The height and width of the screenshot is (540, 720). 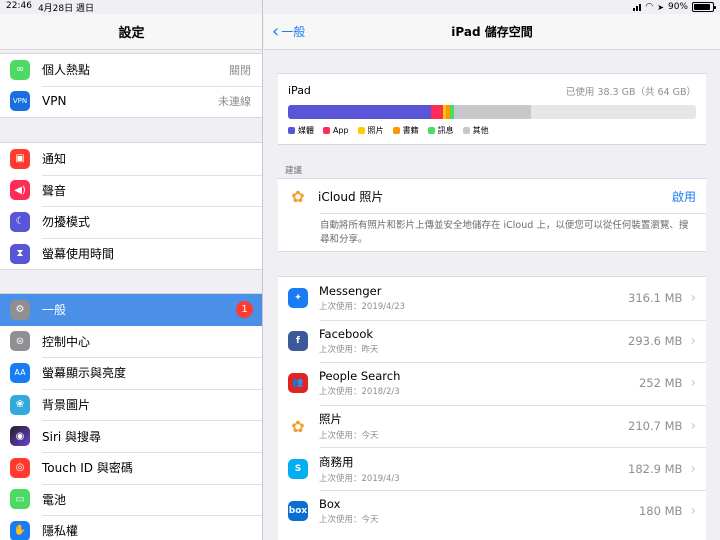 I want to click on sidebar-item-label: 螢幕顯示與亮度, so click(x=84, y=373).